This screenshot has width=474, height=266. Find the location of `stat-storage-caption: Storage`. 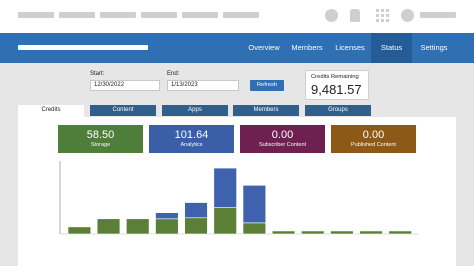

stat-storage-caption: Storage is located at coordinates (100, 145).